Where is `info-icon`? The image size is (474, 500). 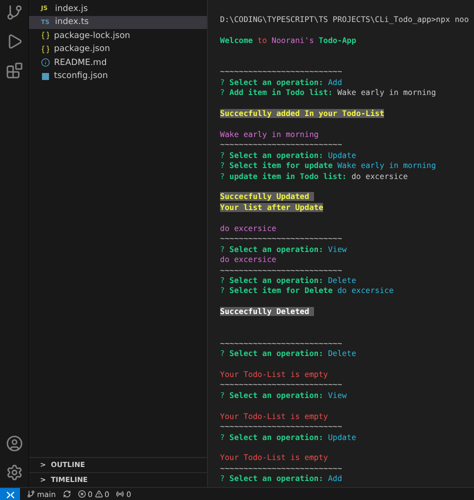 info-icon is located at coordinates (45, 63).